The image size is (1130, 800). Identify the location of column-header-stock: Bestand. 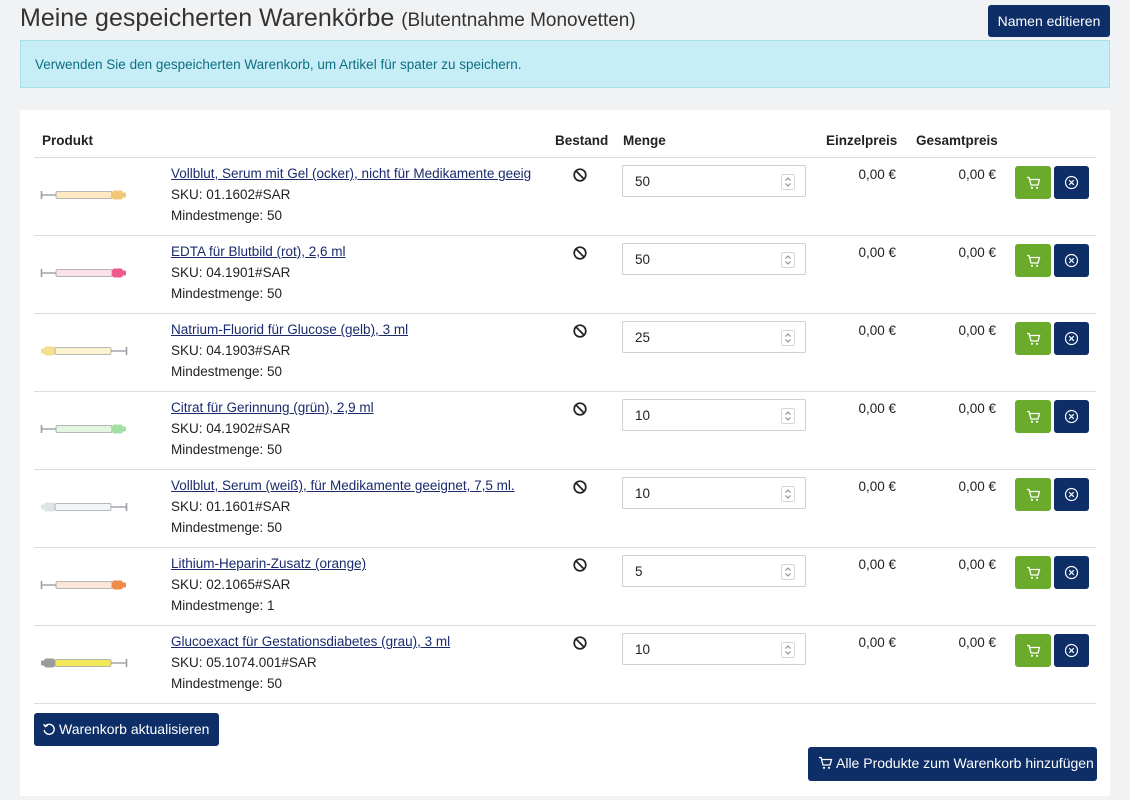
(582, 140).